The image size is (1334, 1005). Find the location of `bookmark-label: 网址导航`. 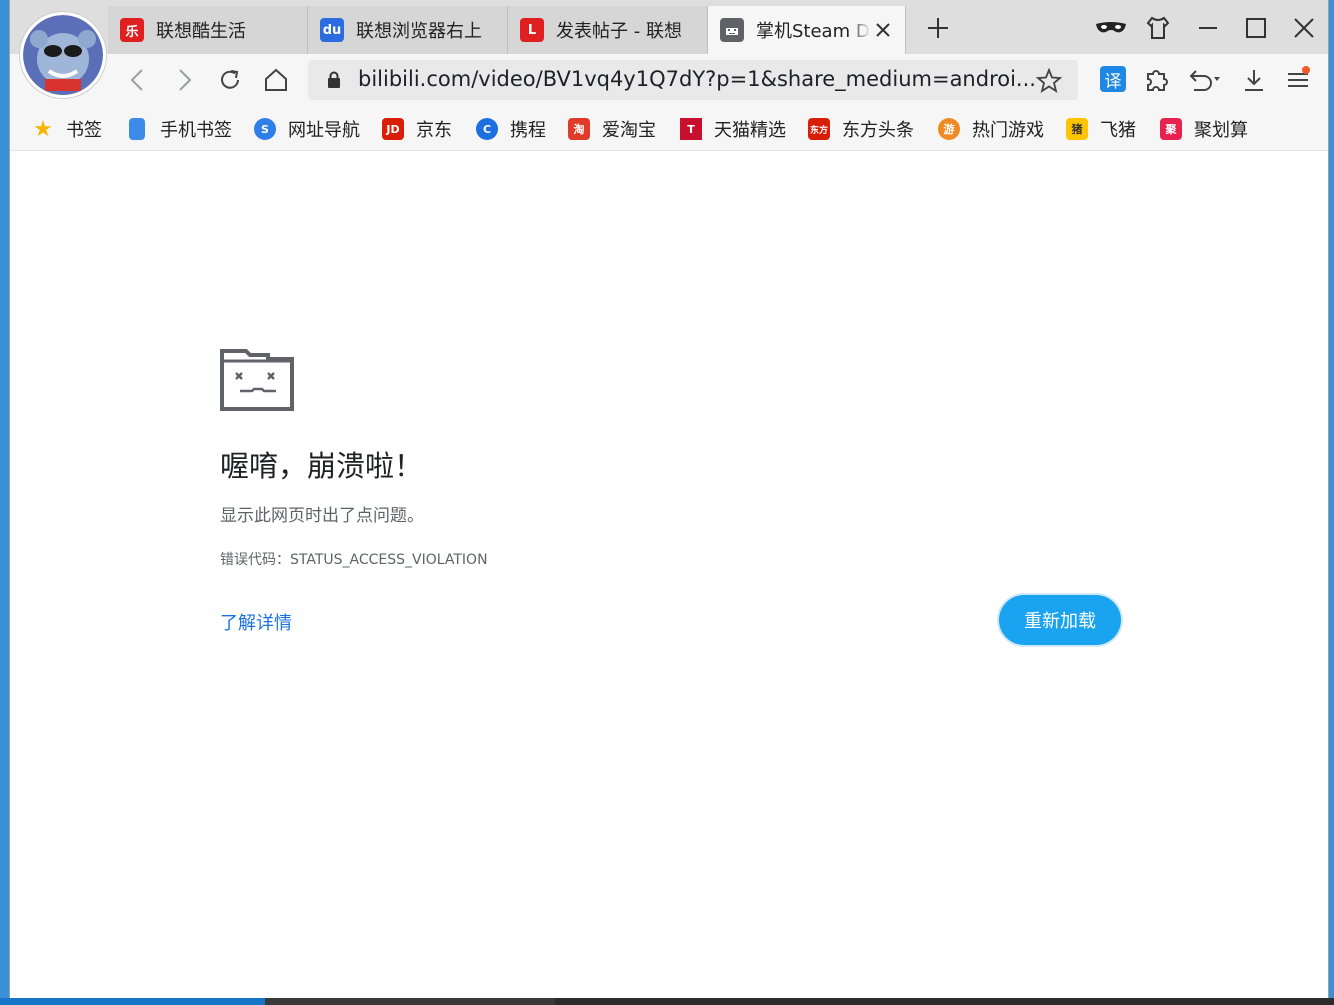

bookmark-label: 网址导航 is located at coordinates (324, 130).